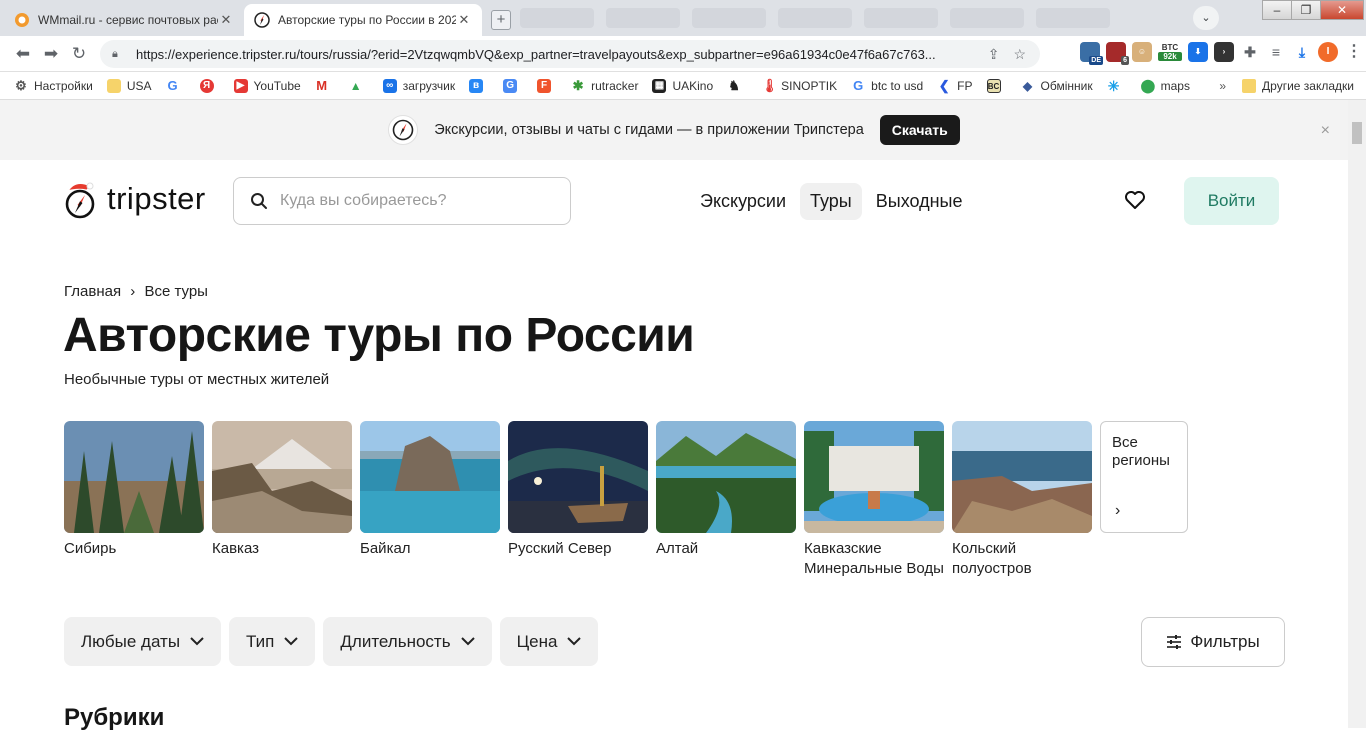  Describe the element at coordinates (1170, 56) in the screenshot. I see `btc-value: 92k` at that location.